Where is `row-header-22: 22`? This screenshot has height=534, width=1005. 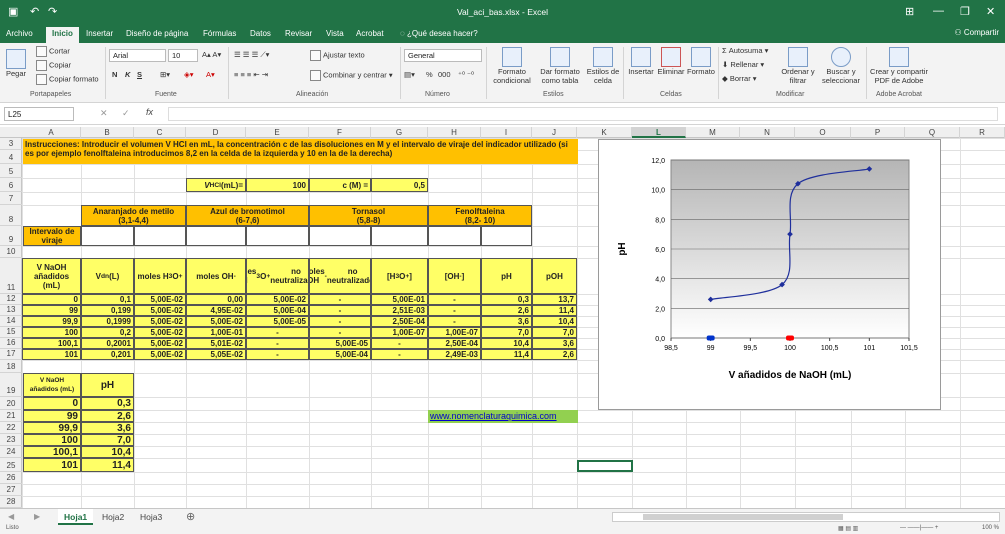 row-header-22: 22 is located at coordinates (11, 428).